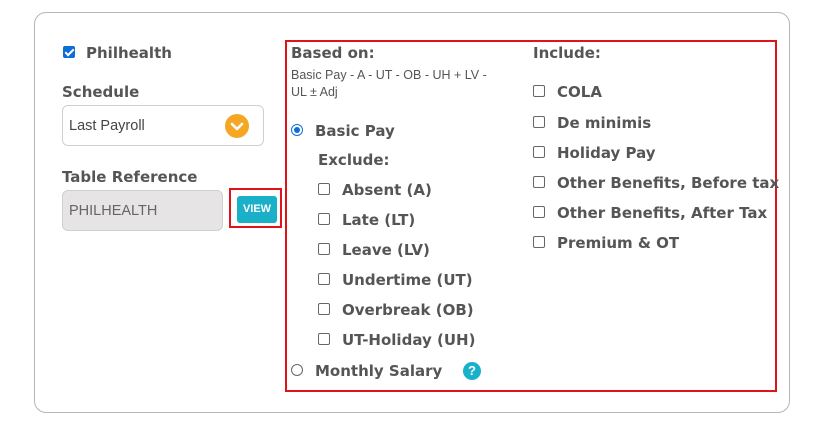 The width and height of the screenshot is (823, 429). Describe the element at coordinates (101, 92) in the screenshot. I see `schedule-label: Schedule` at that location.